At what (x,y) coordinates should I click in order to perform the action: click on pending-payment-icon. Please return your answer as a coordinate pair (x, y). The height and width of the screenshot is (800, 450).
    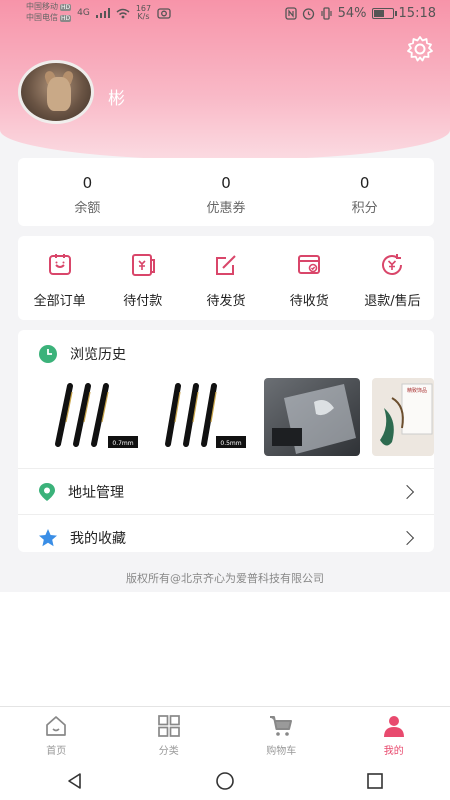
    Looking at the image, I should click on (143, 265).